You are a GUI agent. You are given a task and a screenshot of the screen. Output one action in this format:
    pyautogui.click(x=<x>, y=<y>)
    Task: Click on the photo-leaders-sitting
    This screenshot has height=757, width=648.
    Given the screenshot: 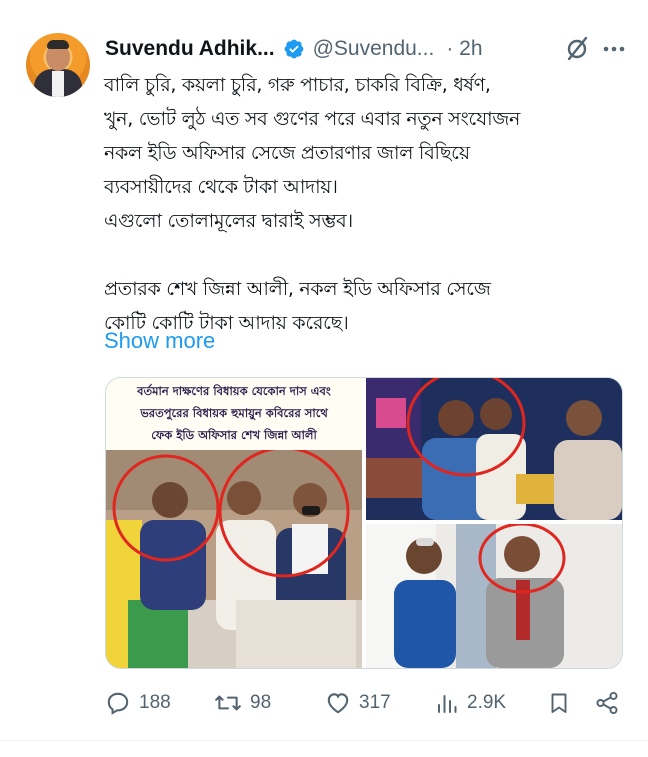 What is the action you would take?
    pyautogui.click(x=234, y=559)
    